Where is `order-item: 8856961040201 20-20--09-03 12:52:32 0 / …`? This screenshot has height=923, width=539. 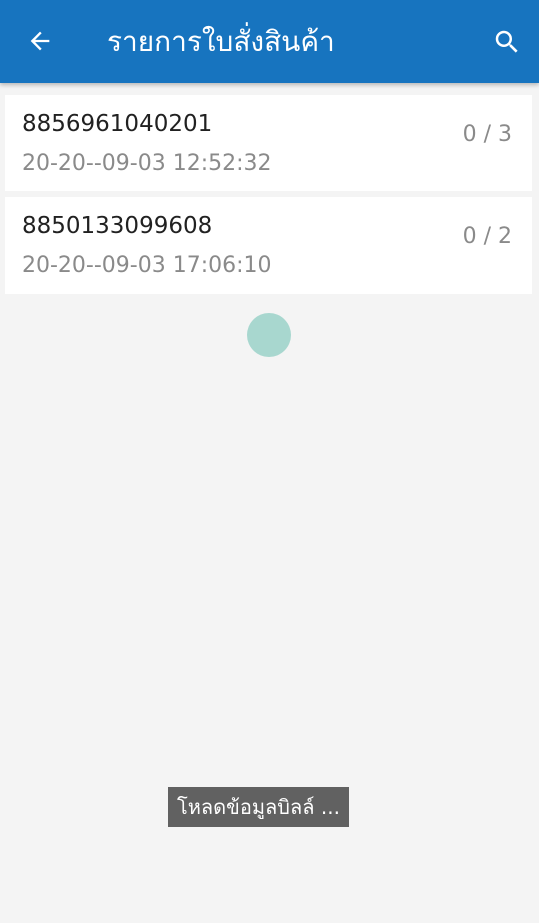 order-item: 8856961040201 20-20--09-03 12:52:32 0 / … is located at coordinates (268, 143).